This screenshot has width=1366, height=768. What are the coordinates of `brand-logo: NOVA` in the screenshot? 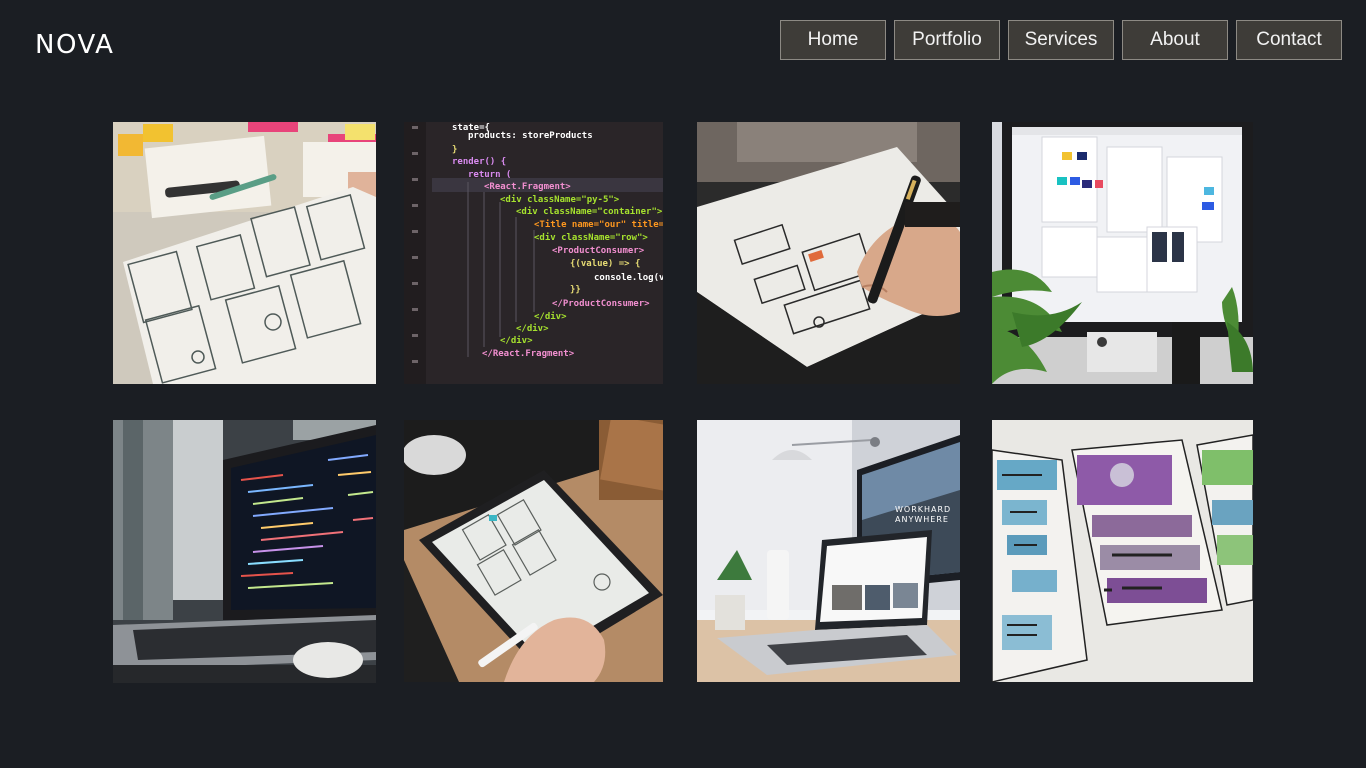 It's located at (74, 45).